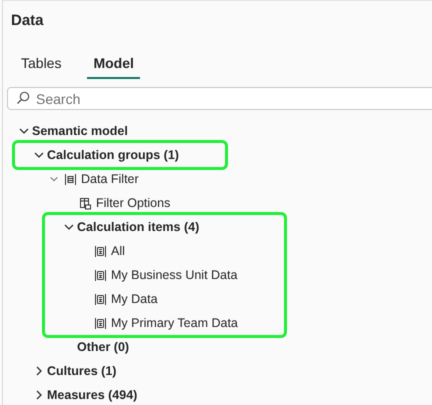 Image resolution: width=432 pixels, height=405 pixels. What do you see at coordinates (41, 64) in the screenshot?
I see `tab: Tables` at bounding box center [41, 64].